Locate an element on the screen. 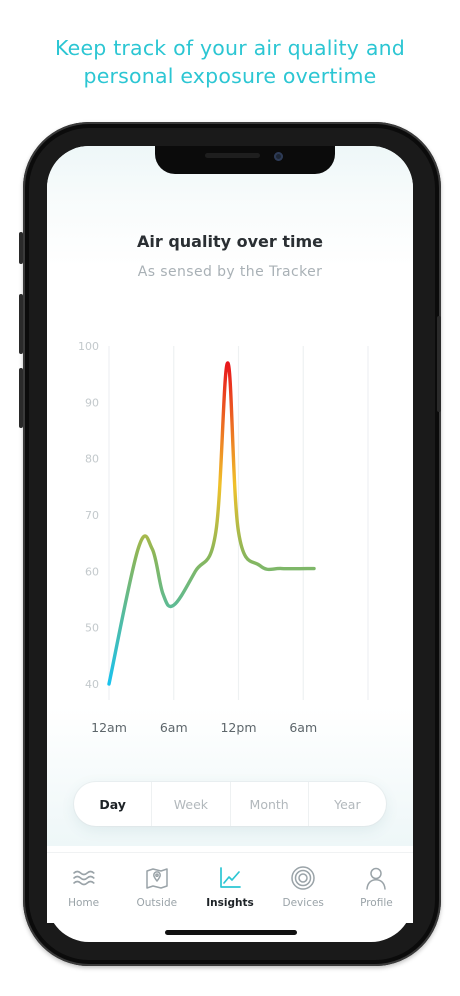 Image resolution: width=460 pixels, height=996 pixels. chart-title: Air quality over time is located at coordinates (230, 241).